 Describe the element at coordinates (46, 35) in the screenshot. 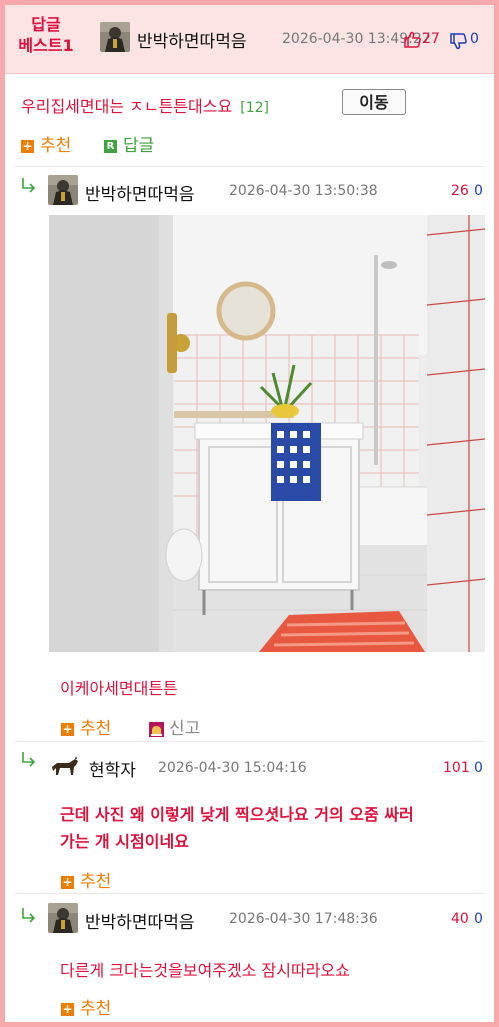

I see `best-reply-badge: 답글 베스트1` at that location.